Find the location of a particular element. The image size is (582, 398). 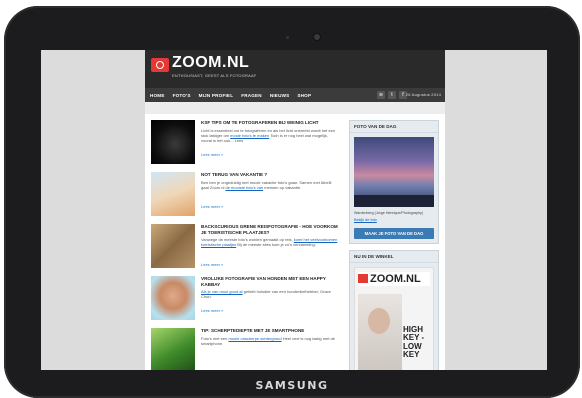

current-date: 26 Augustus 2014 is located at coordinates (423, 94).